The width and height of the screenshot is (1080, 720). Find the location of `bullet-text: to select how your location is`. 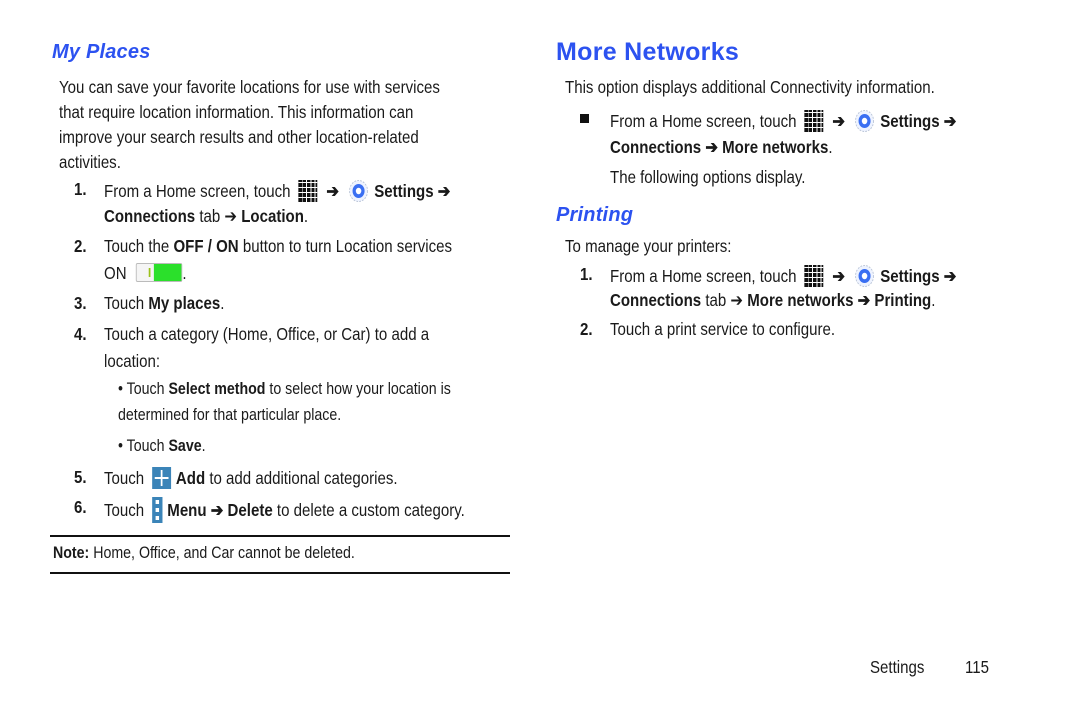

bullet-text: to select how your location is is located at coordinates (358, 389).